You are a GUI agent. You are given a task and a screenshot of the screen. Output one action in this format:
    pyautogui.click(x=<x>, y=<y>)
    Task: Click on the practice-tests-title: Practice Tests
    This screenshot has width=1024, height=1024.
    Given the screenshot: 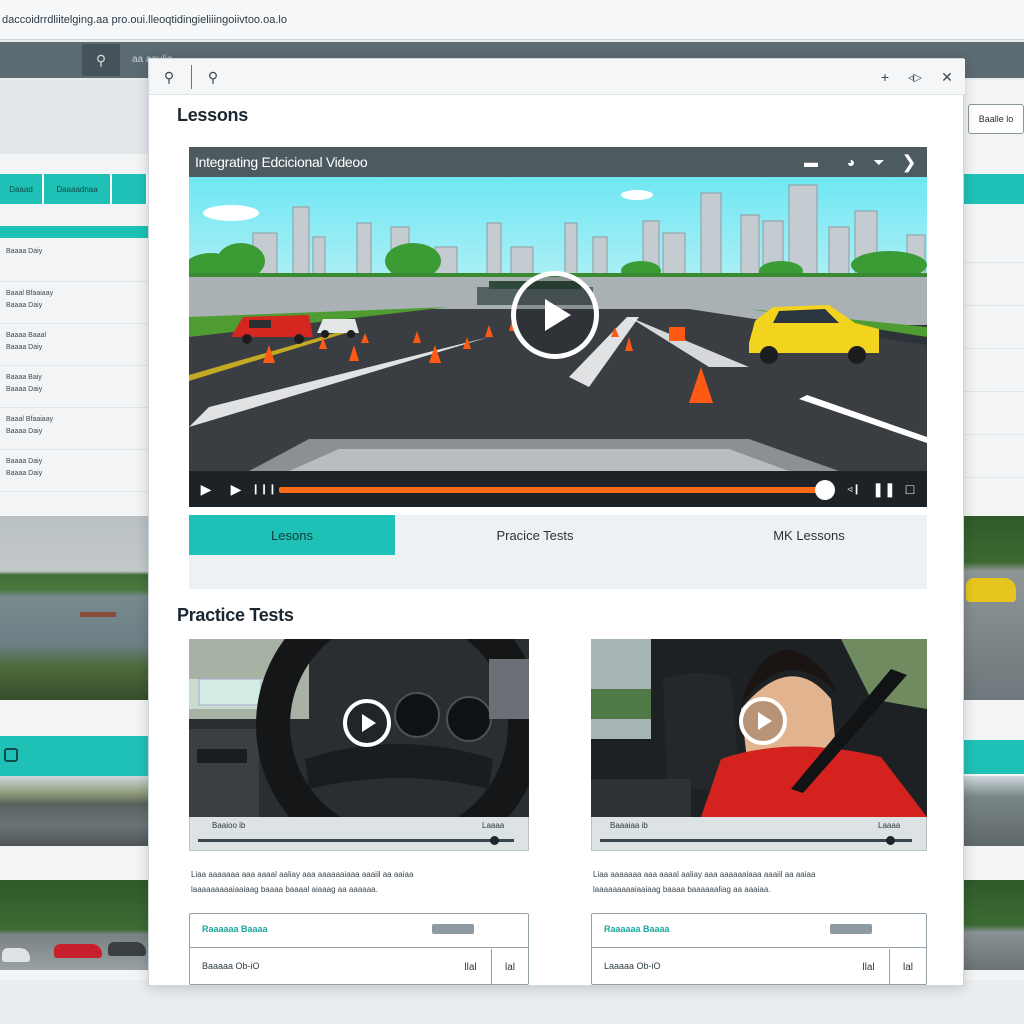 What is the action you would take?
    pyautogui.click(x=235, y=615)
    